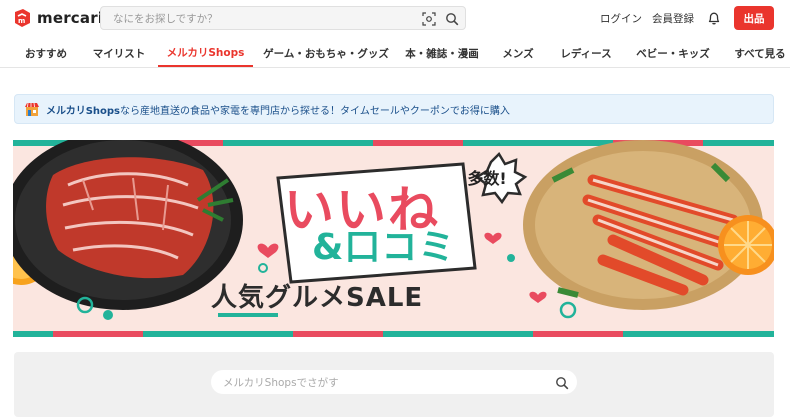 The height and width of the screenshot is (417, 790). I want to click on search-bar: なにをお探しですか？, so click(283, 18).